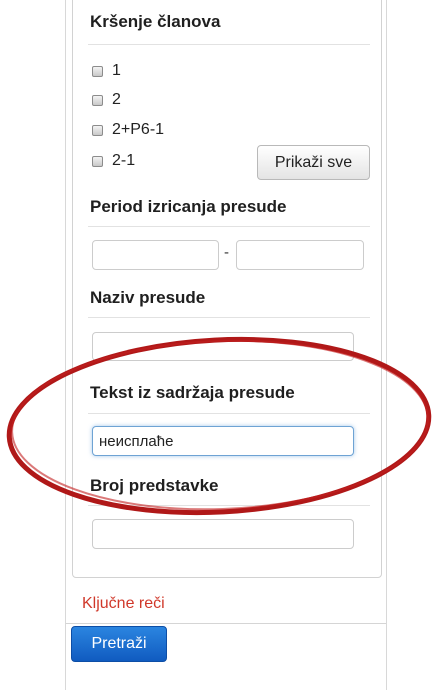 The image size is (434, 690). What do you see at coordinates (148, 297) in the screenshot?
I see `name-section-title: Naziv presude` at bounding box center [148, 297].